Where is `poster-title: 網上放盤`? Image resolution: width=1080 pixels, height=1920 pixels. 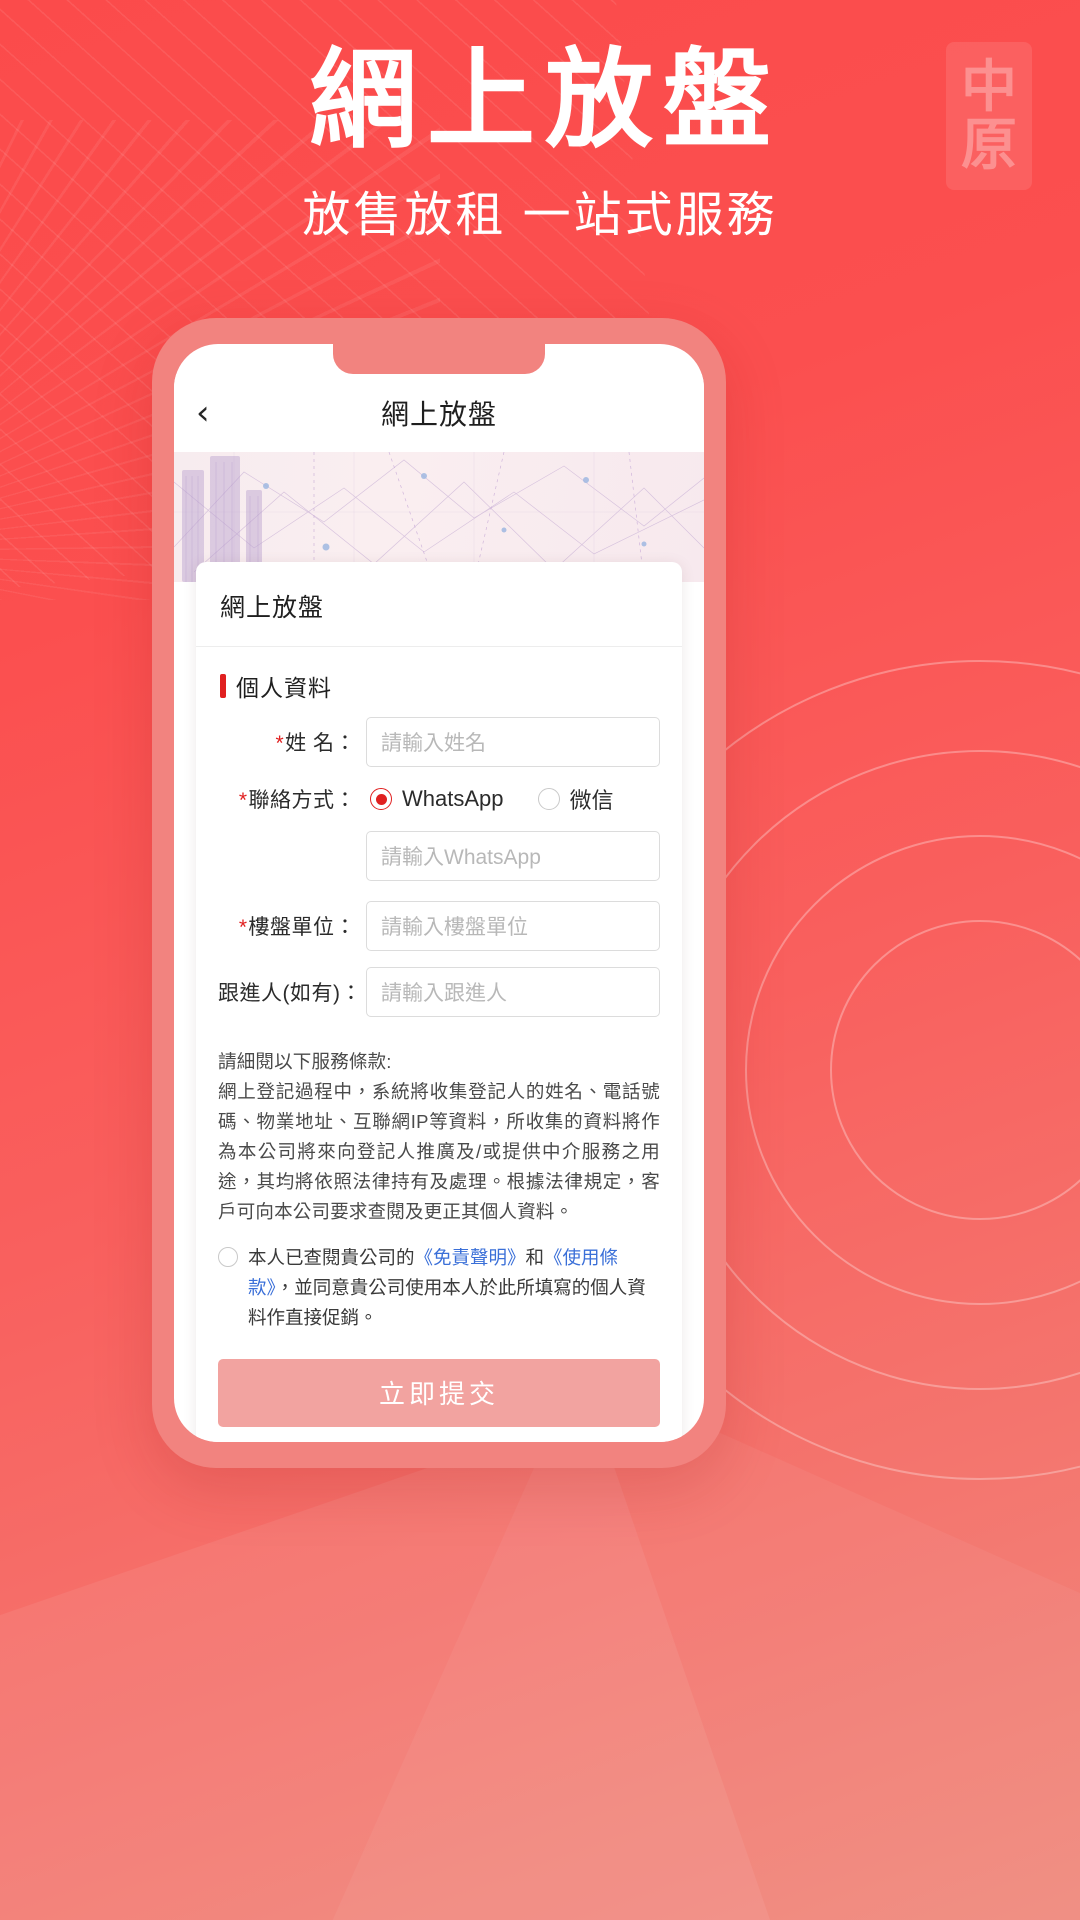
poster-title: 網上放盤 is located at coordinates (544, 100).